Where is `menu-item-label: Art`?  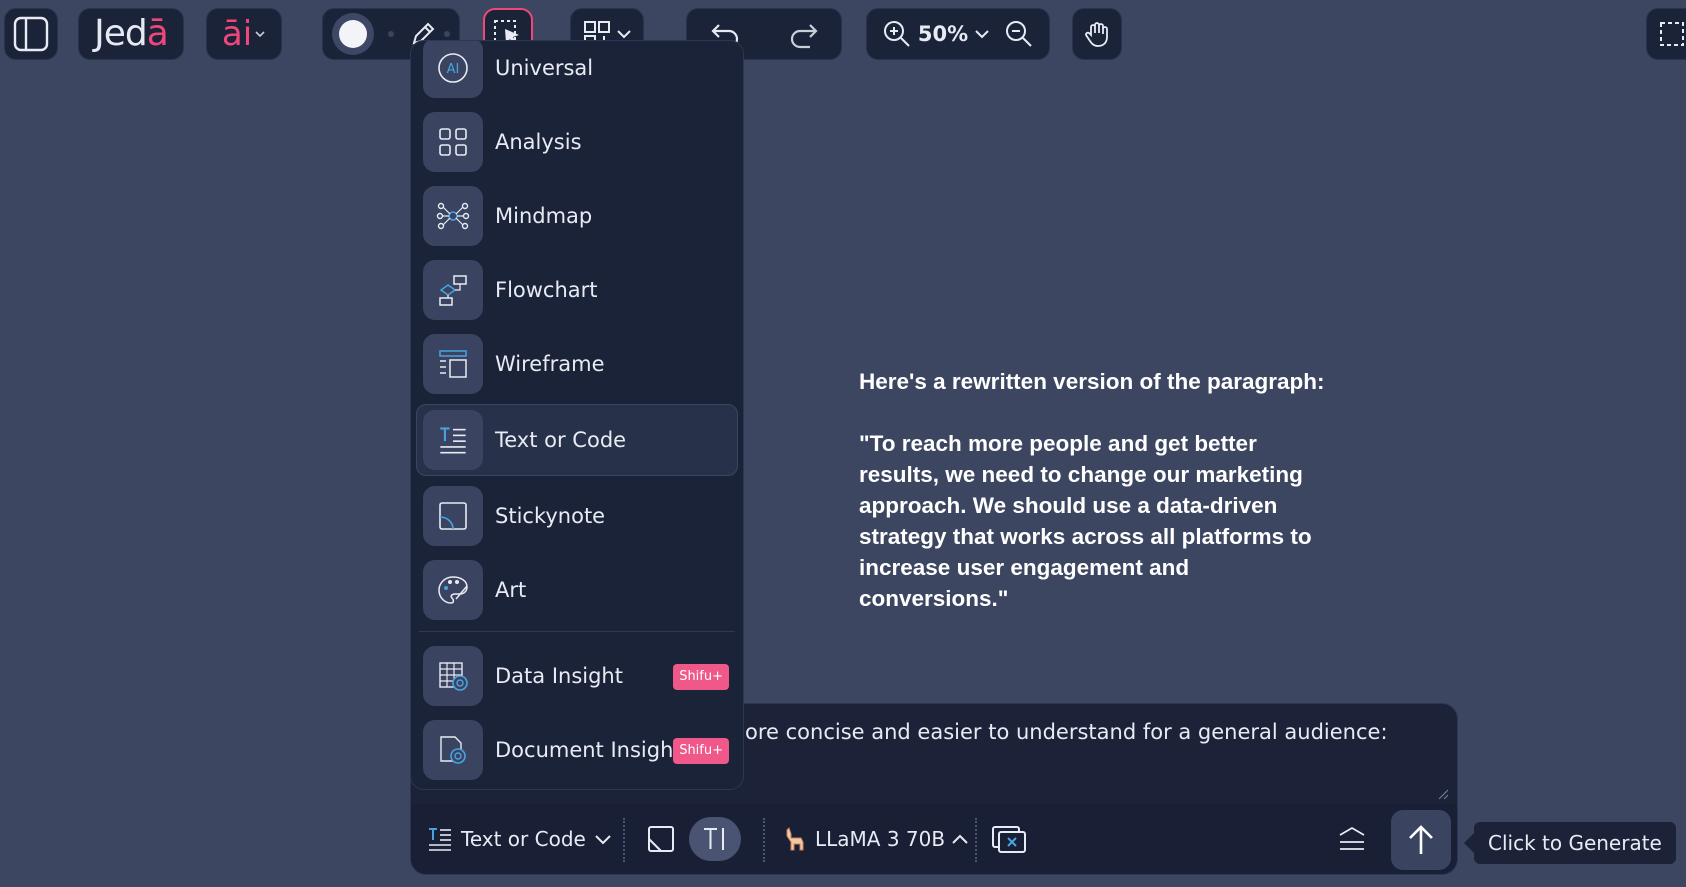 menu-item-label: Art is located at coordinates (511, 590).